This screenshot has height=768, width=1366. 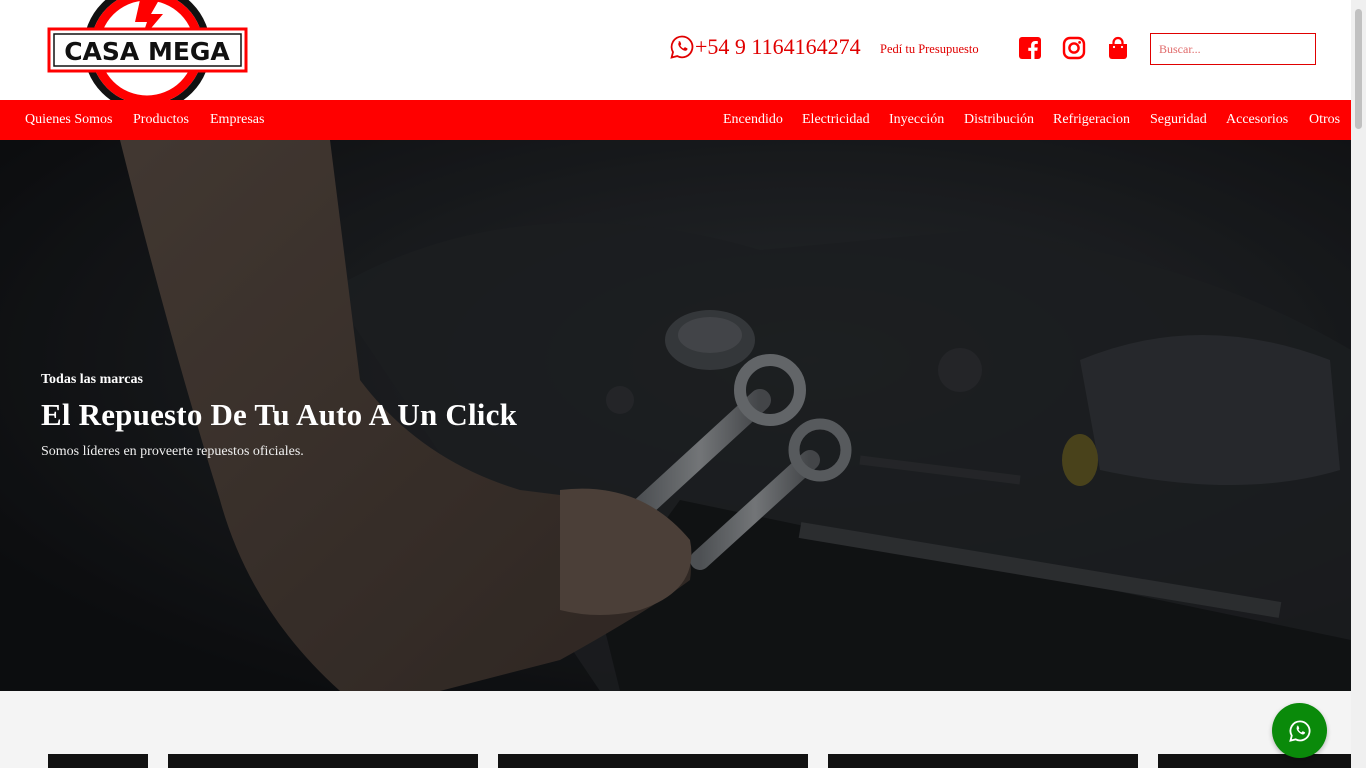 What do you see at coordinates (1324, 120) in the screenshot?
I see `nav-otros: Otros` at bounding box center [1324, 120].